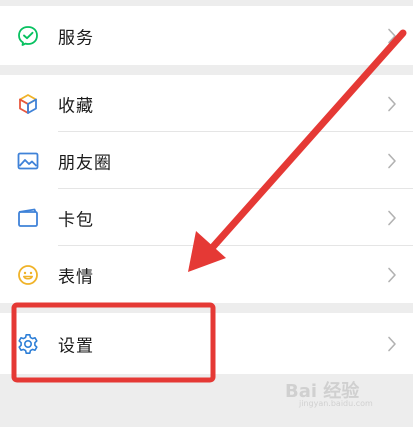 Image resolution: width=413 pixels, height=427 pixels. Describe the element at coordinates (206, 274) in the screenshot. I see `menu-item-stickers: 表情` at that location.